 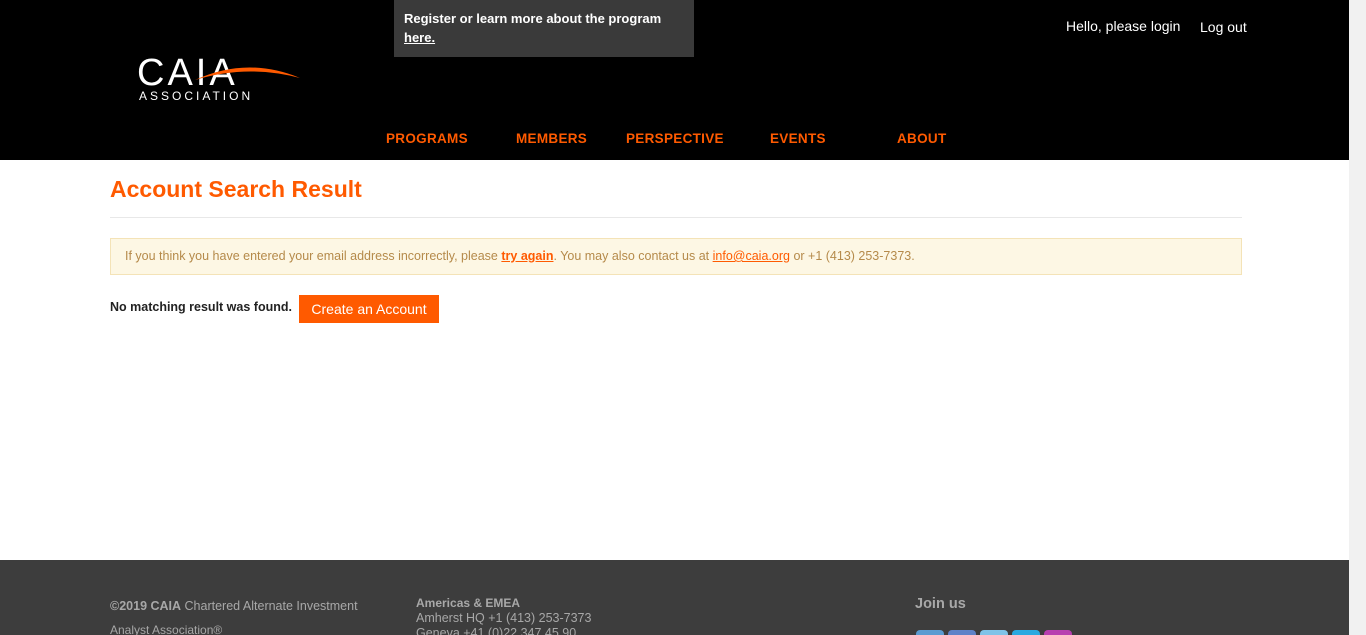 What do you see at coordinates (504, 618) in the screenshot?
I see `hq-phone: Amherst HQ +1 (413) 253-7373` at bounding box center [504, 618].